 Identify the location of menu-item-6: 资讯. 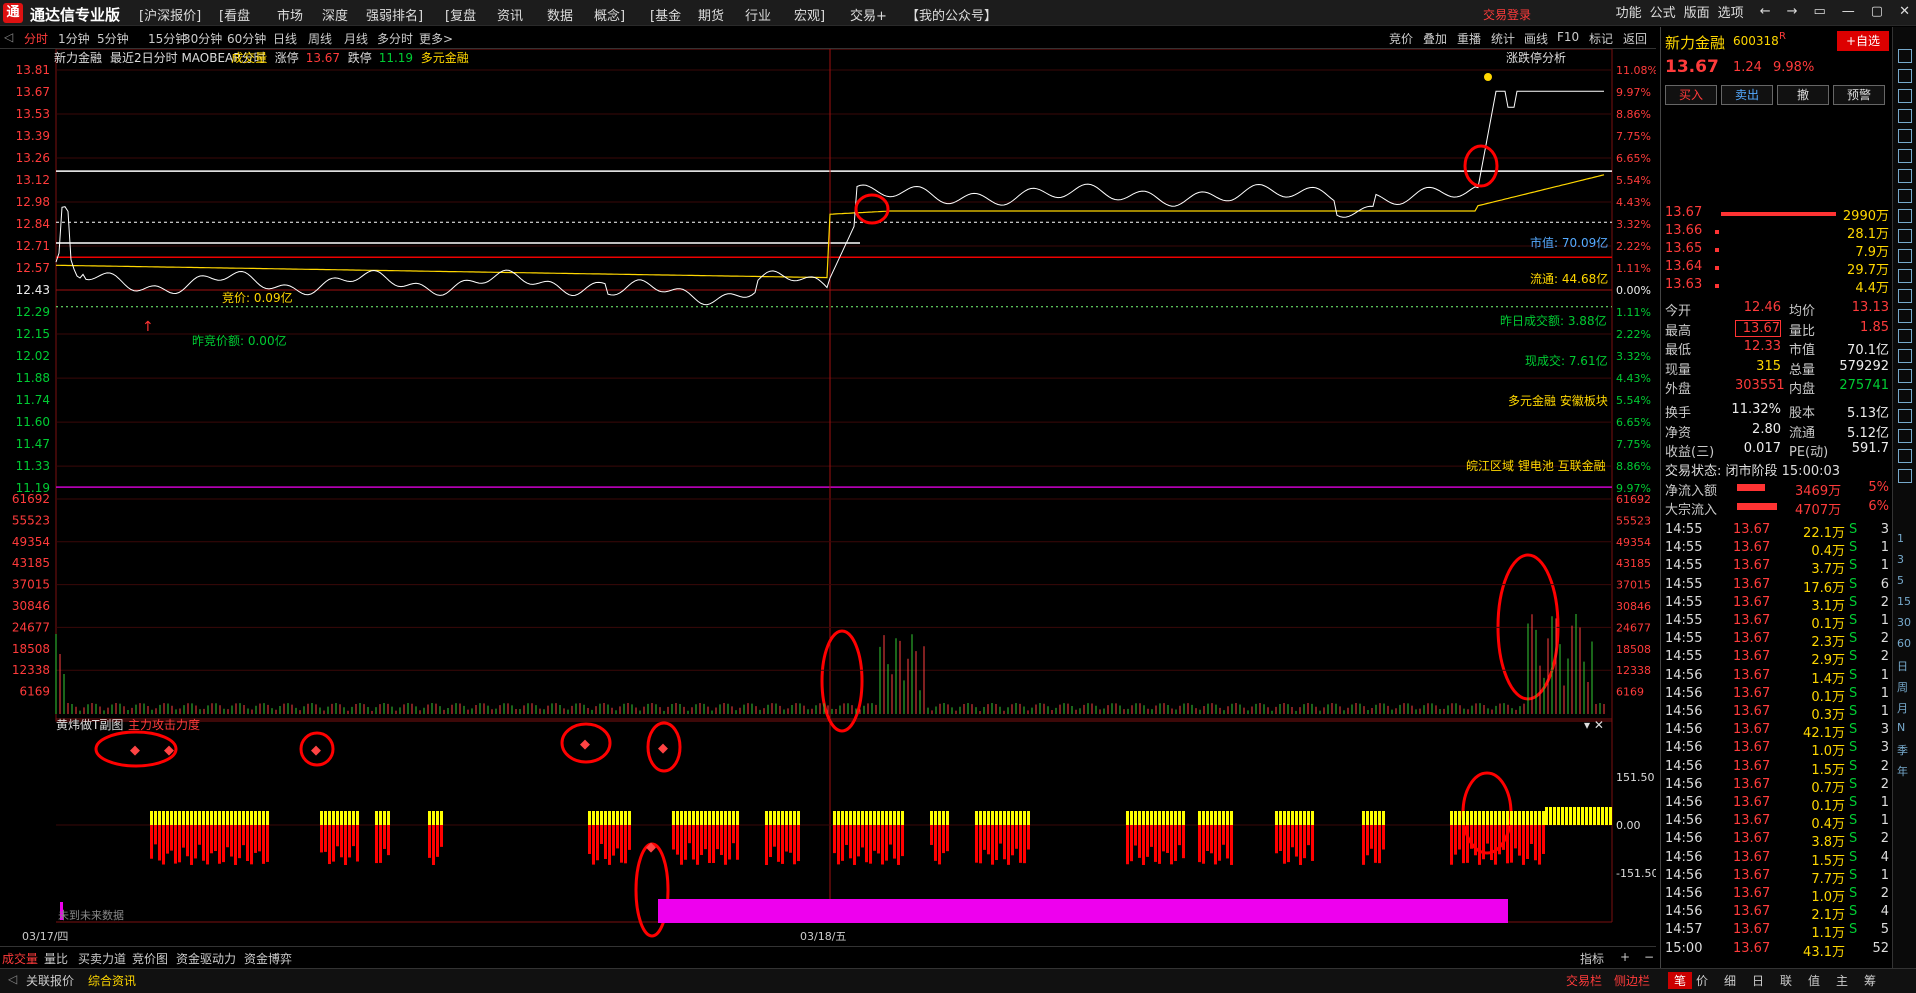
(510, 14).